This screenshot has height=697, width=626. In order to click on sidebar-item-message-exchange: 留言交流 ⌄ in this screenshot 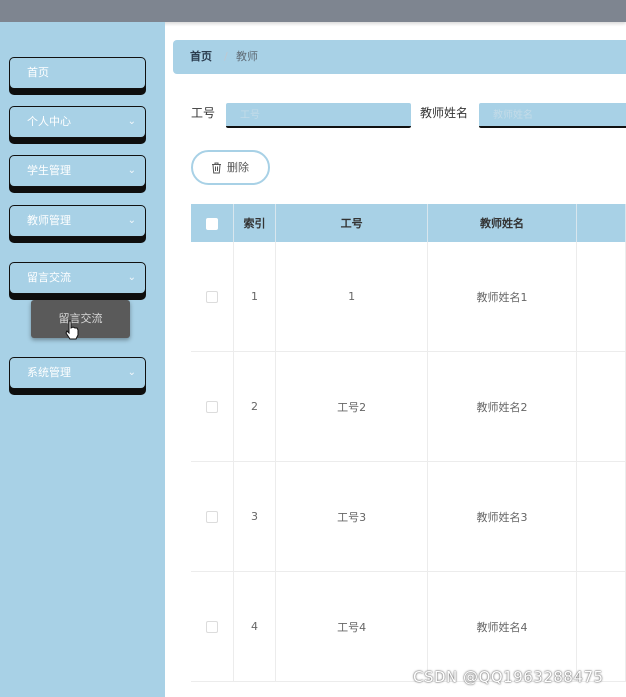, I will do `click(77, 278)`.